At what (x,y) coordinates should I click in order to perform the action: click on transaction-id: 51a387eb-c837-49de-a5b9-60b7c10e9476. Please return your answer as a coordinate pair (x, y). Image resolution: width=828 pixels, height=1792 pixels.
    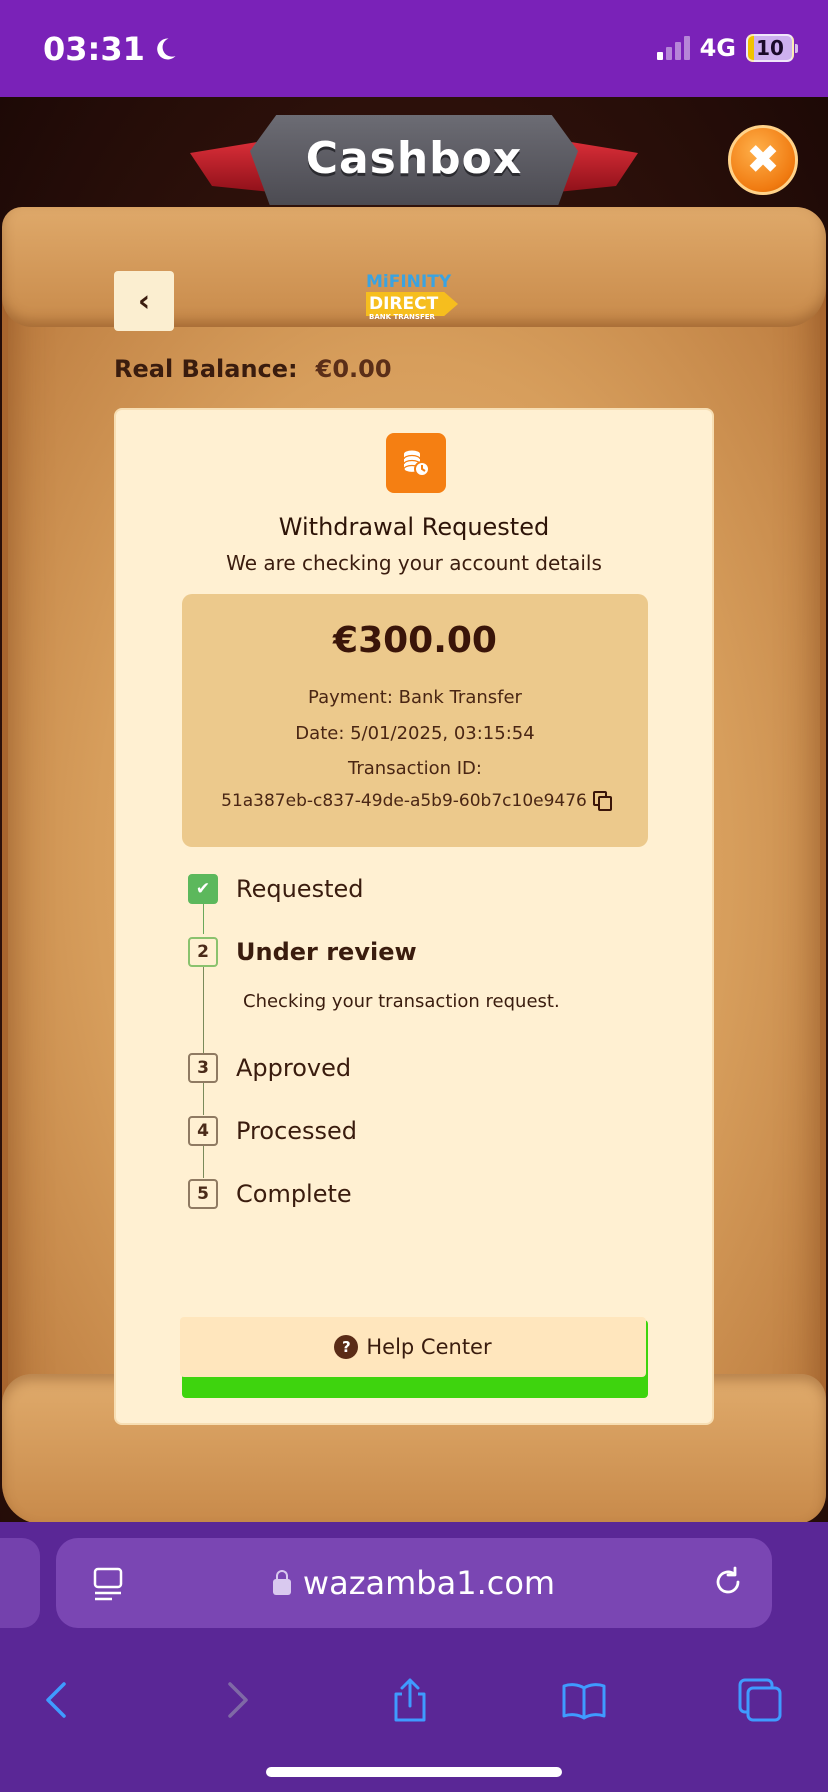
    Looking at the image, I should click on (404, 801).